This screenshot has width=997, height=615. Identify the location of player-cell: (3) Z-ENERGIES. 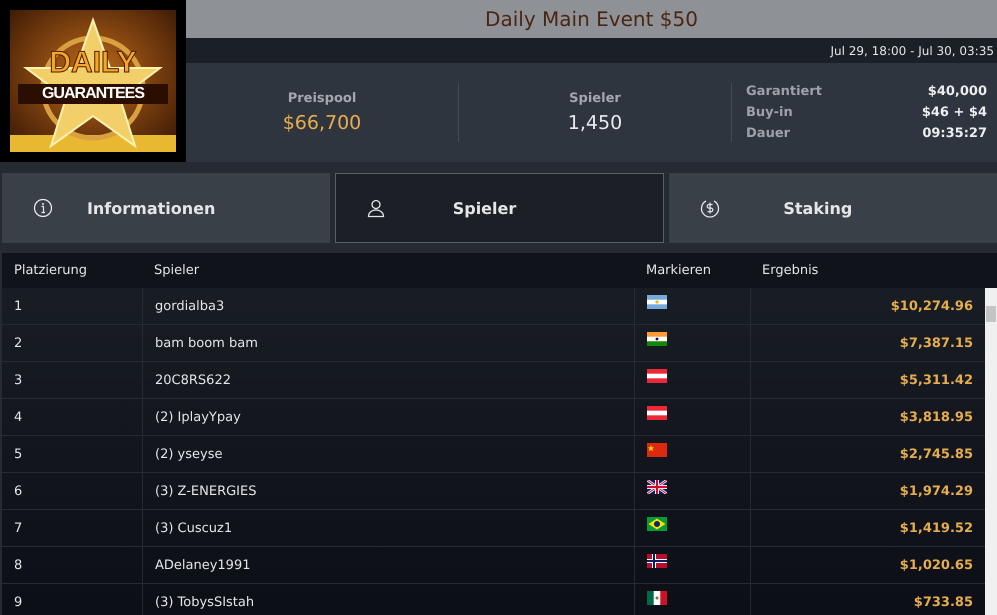
(388, 491).